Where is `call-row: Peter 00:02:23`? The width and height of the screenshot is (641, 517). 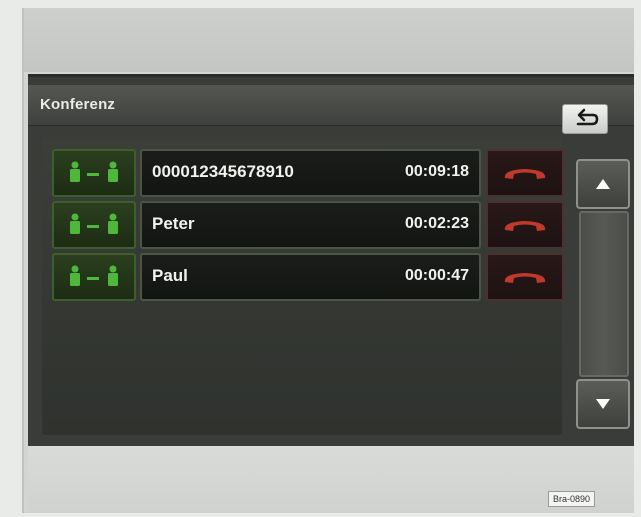
call-row: Peter 00:02:23 is located at coordinates (308, 225).